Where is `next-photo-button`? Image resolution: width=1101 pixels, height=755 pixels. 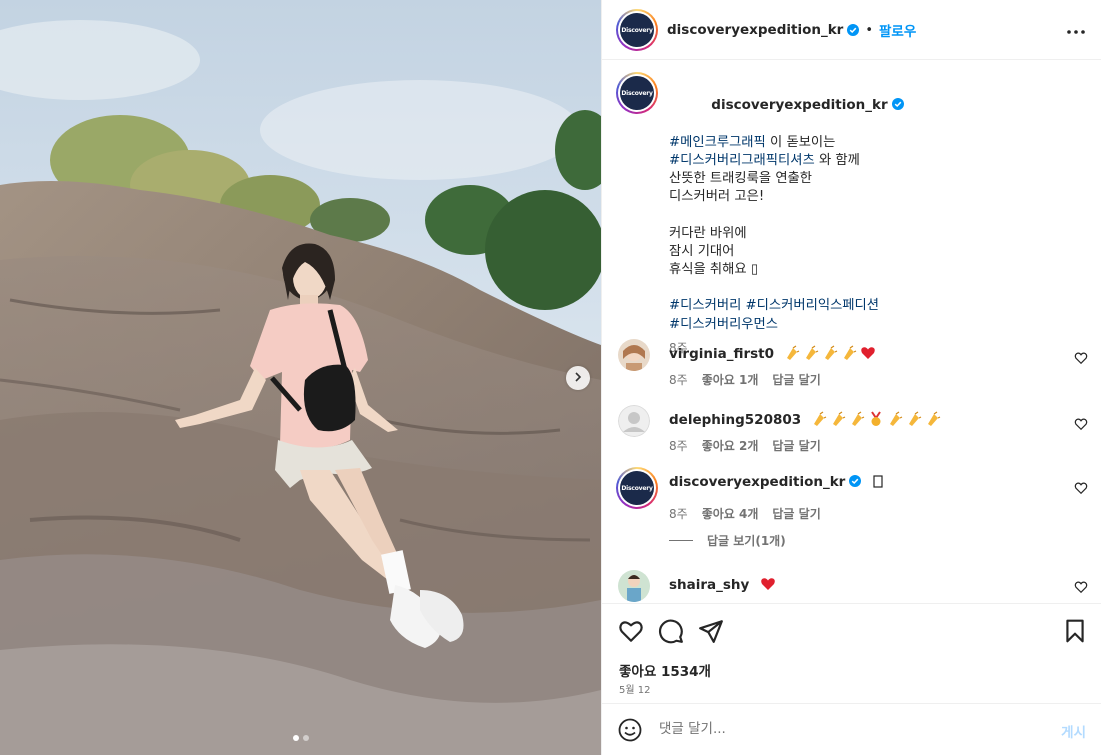
next-photo-button is located at coordinates (578, 378).